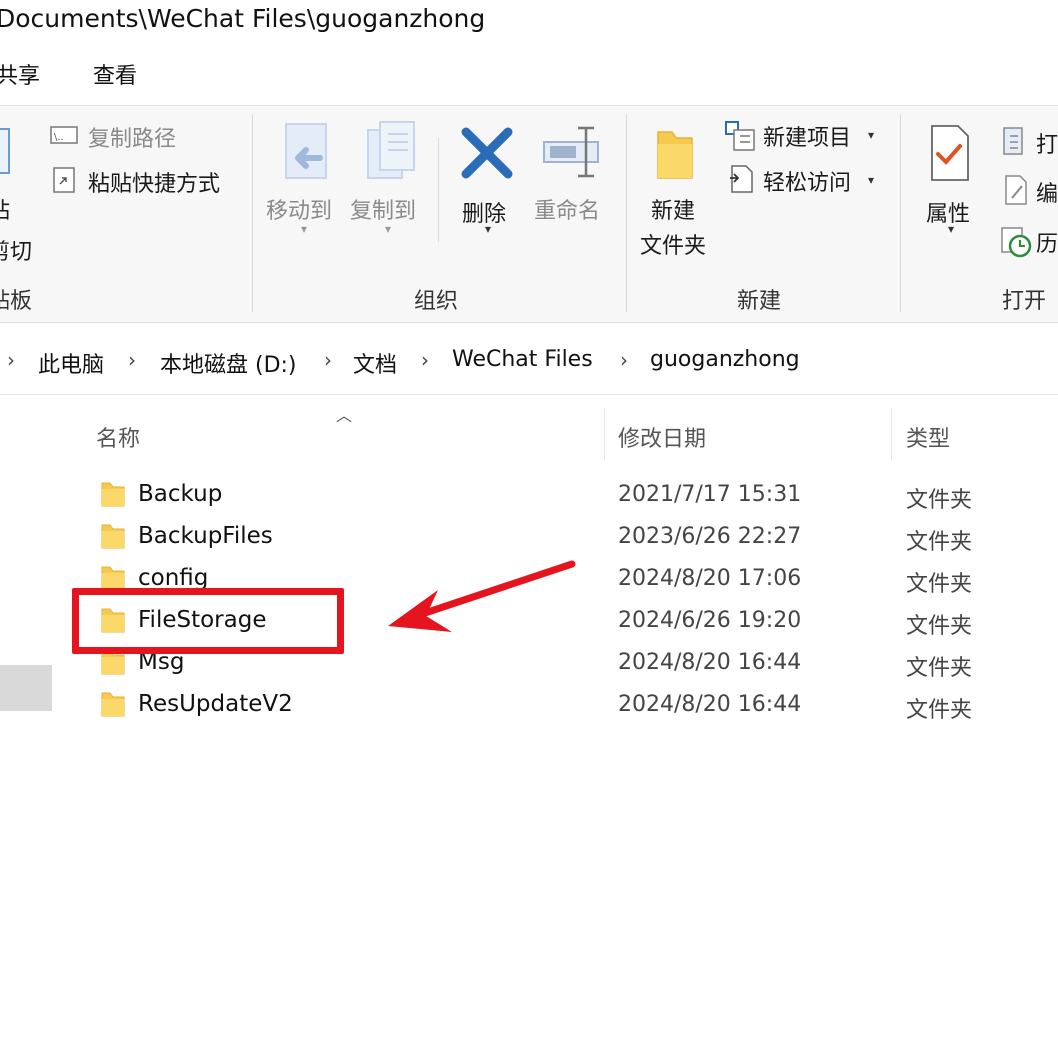 This screenshot has height=1058, width=1058. What do you see at coordinates (487, 153) in the screenshot?
I see `delete-icon` at bounding box center [487, 153].